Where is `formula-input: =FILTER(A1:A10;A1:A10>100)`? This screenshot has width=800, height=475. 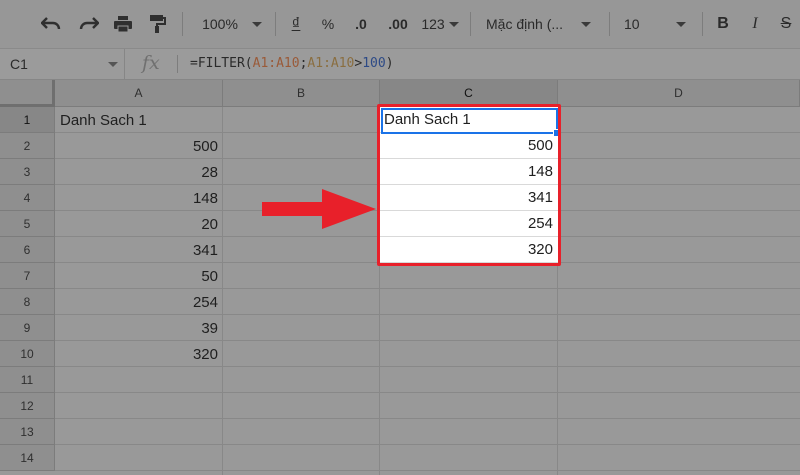 formula-input: =FILTER(A1:A10;A1:A10>100) is located at coordinates (292, 63).